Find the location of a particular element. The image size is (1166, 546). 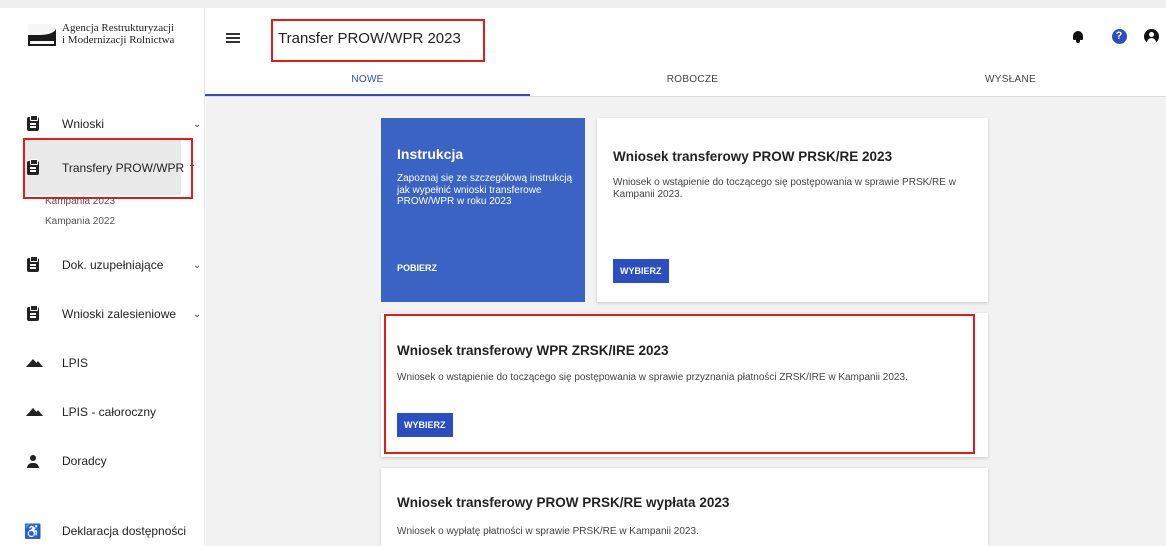

arimr-logo-icon is located at coordinates (42, 35).